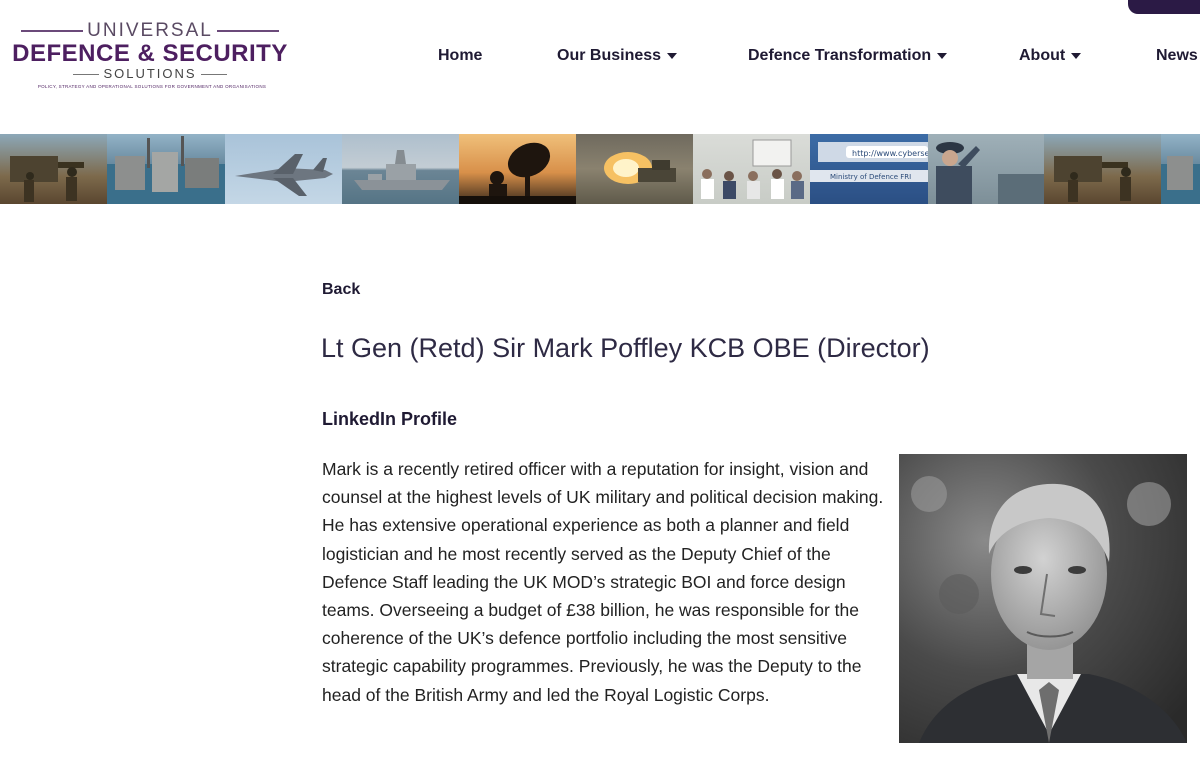  I want to click on warship-icon, so click(400, 169).